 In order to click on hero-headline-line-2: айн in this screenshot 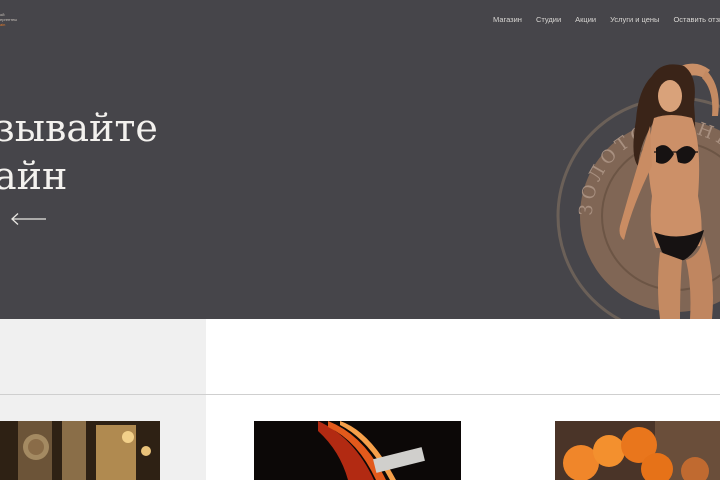, I will do `click(34, 176)`.